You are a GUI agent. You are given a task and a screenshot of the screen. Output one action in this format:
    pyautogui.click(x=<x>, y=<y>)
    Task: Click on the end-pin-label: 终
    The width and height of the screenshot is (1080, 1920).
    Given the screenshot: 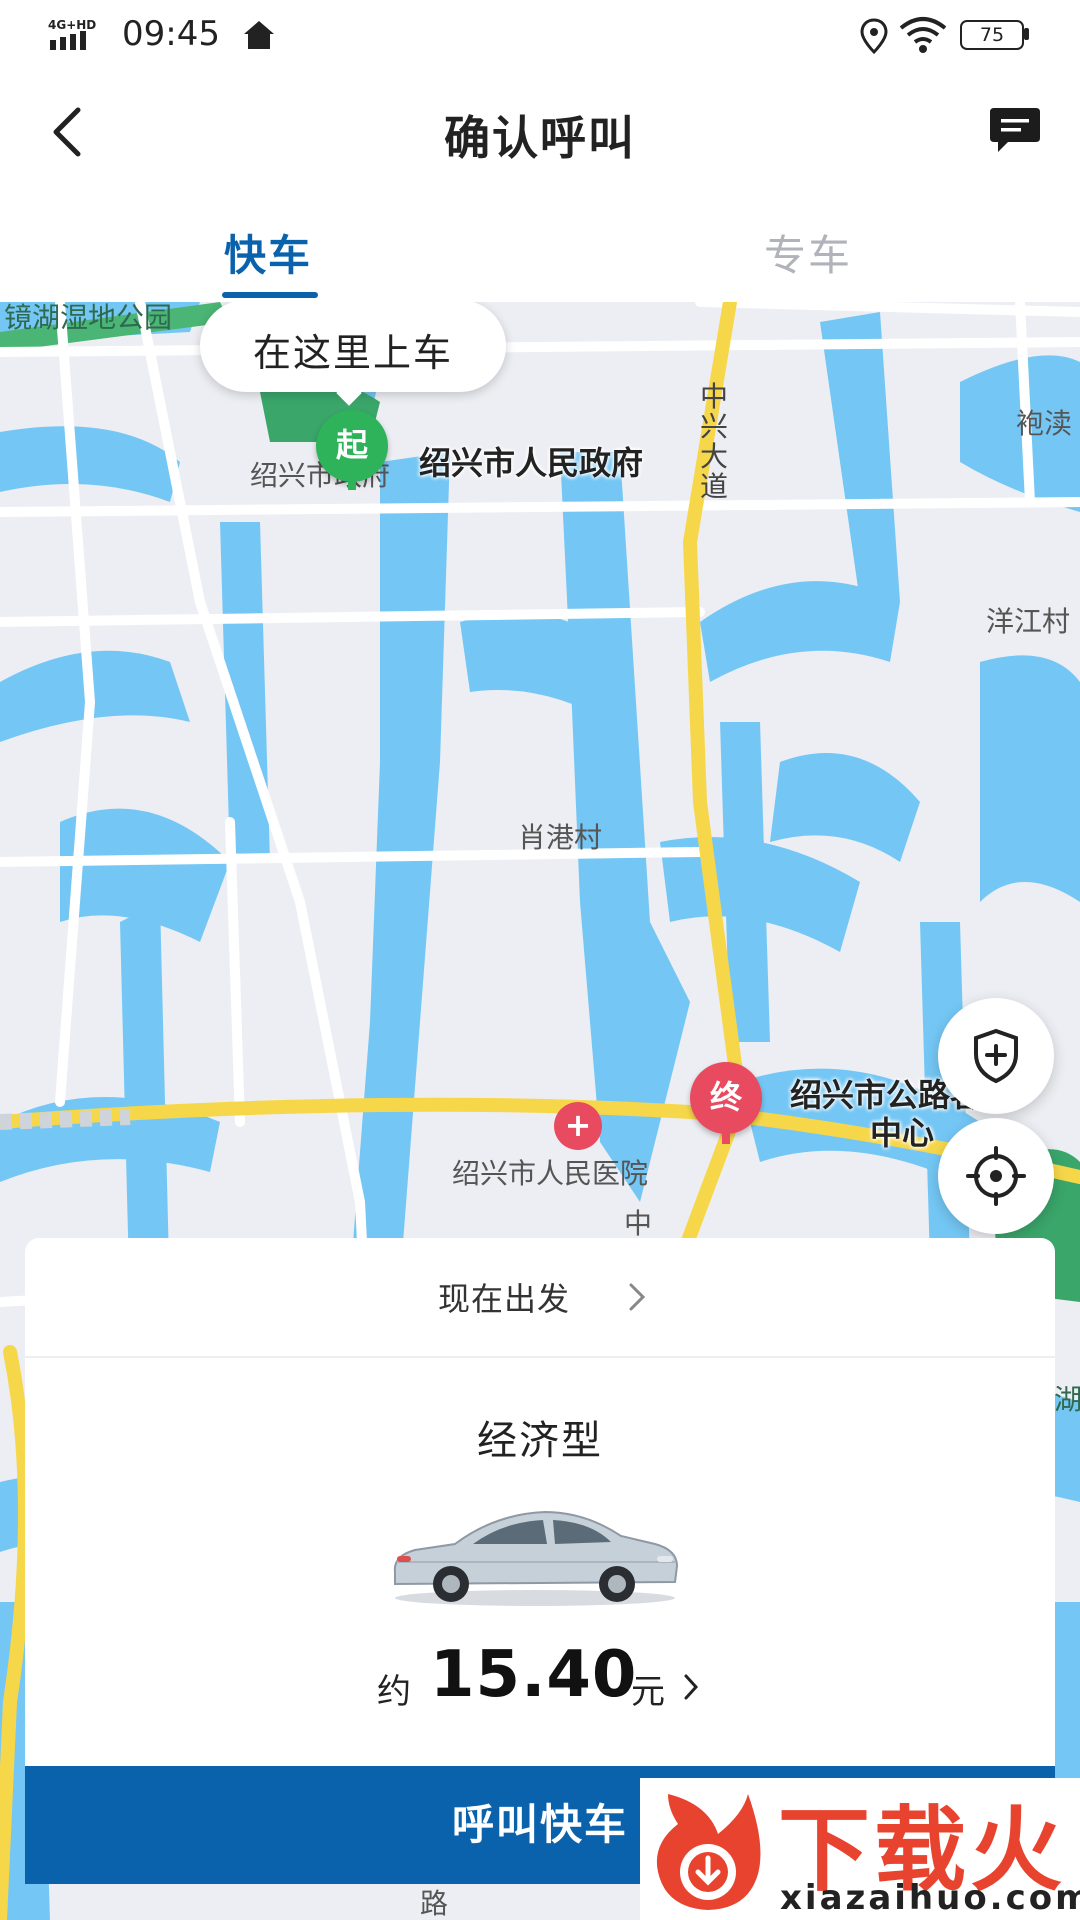 What is the action you would take?
    pyautogui.click(x=725, y=1097)
    